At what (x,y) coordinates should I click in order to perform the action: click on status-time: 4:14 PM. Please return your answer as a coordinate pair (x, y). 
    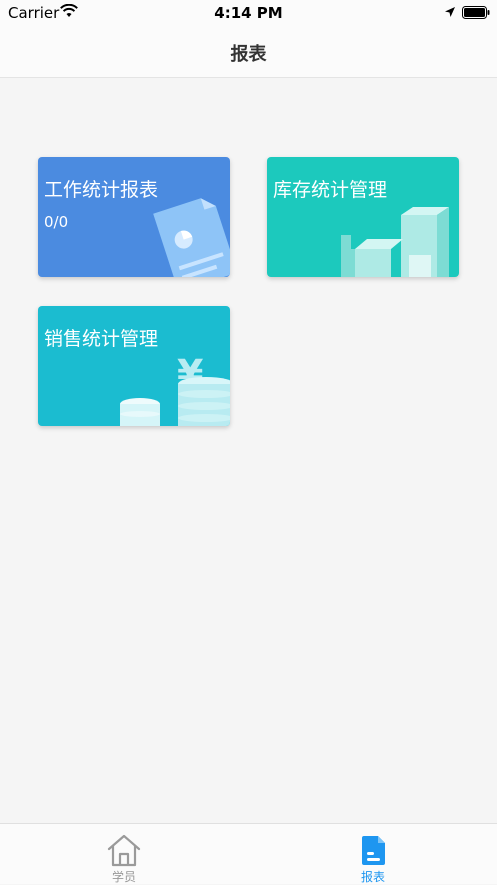
    Looking at the image, I should click on (248, 13).